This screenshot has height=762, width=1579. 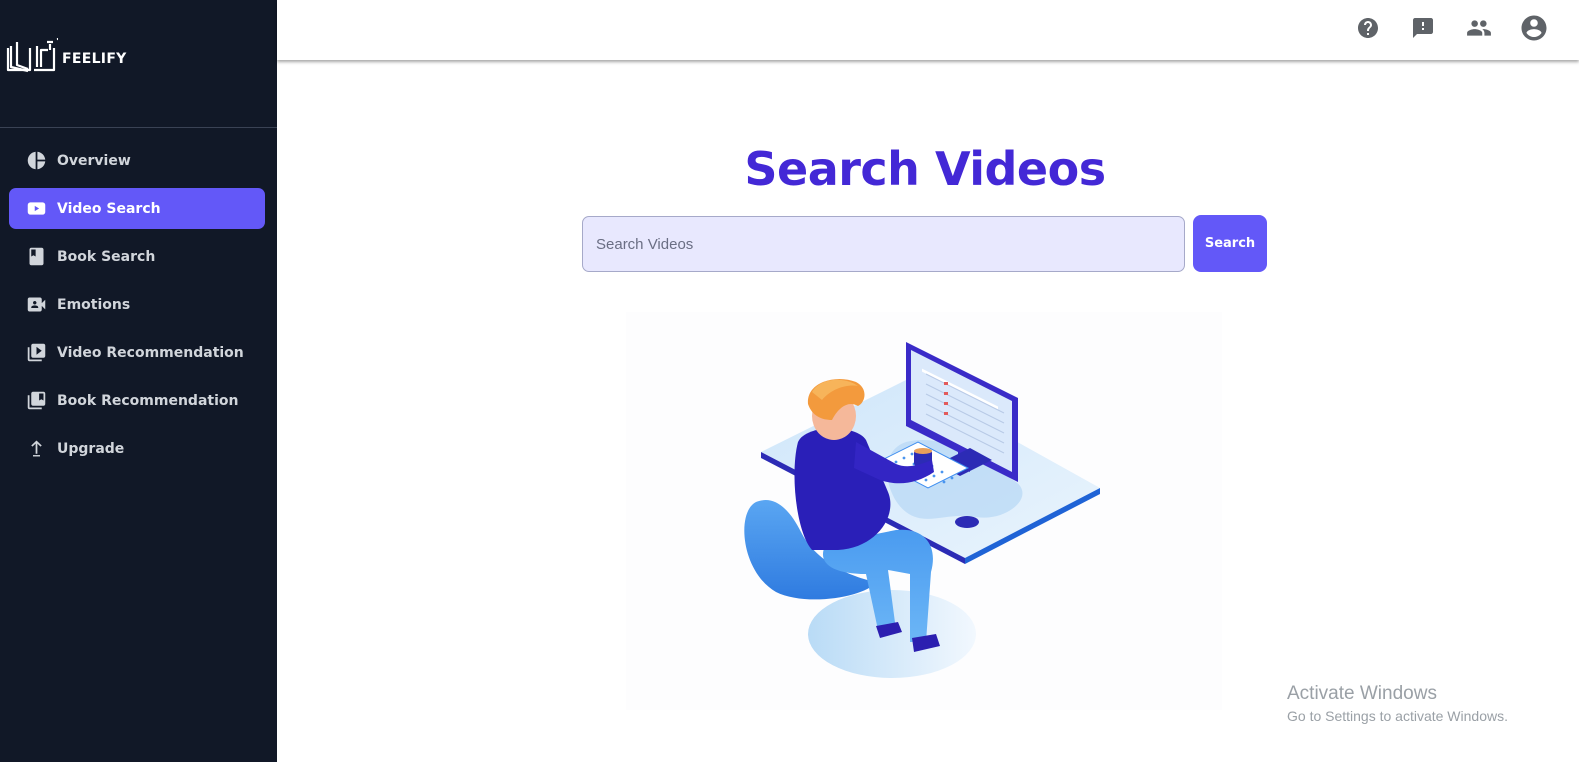 What do you see at coordinates (106, 256) in the screenshot?
I see `sidebar-item-label: Book Search` at bounding box center [106, 256].